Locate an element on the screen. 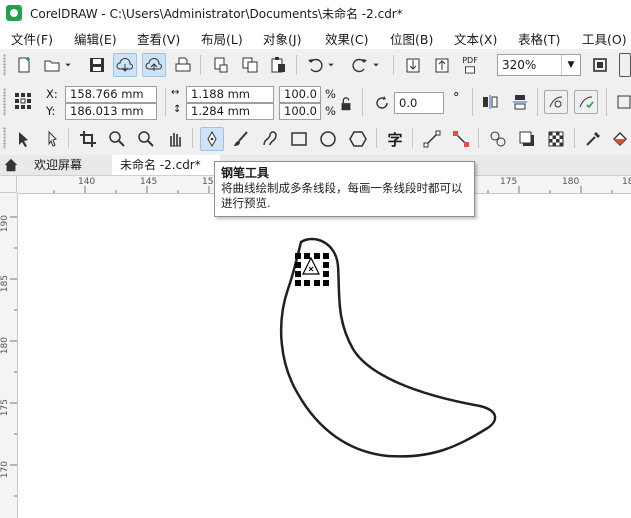 The image size is (631, 518). line-tool-icon is located at coordinates (432, 139).